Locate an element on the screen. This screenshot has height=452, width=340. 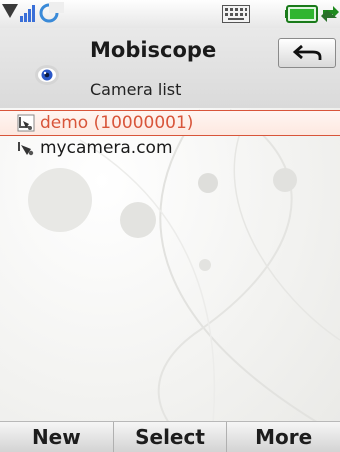
camera-label: demo (10000001) is located at coordinates (117, 123).